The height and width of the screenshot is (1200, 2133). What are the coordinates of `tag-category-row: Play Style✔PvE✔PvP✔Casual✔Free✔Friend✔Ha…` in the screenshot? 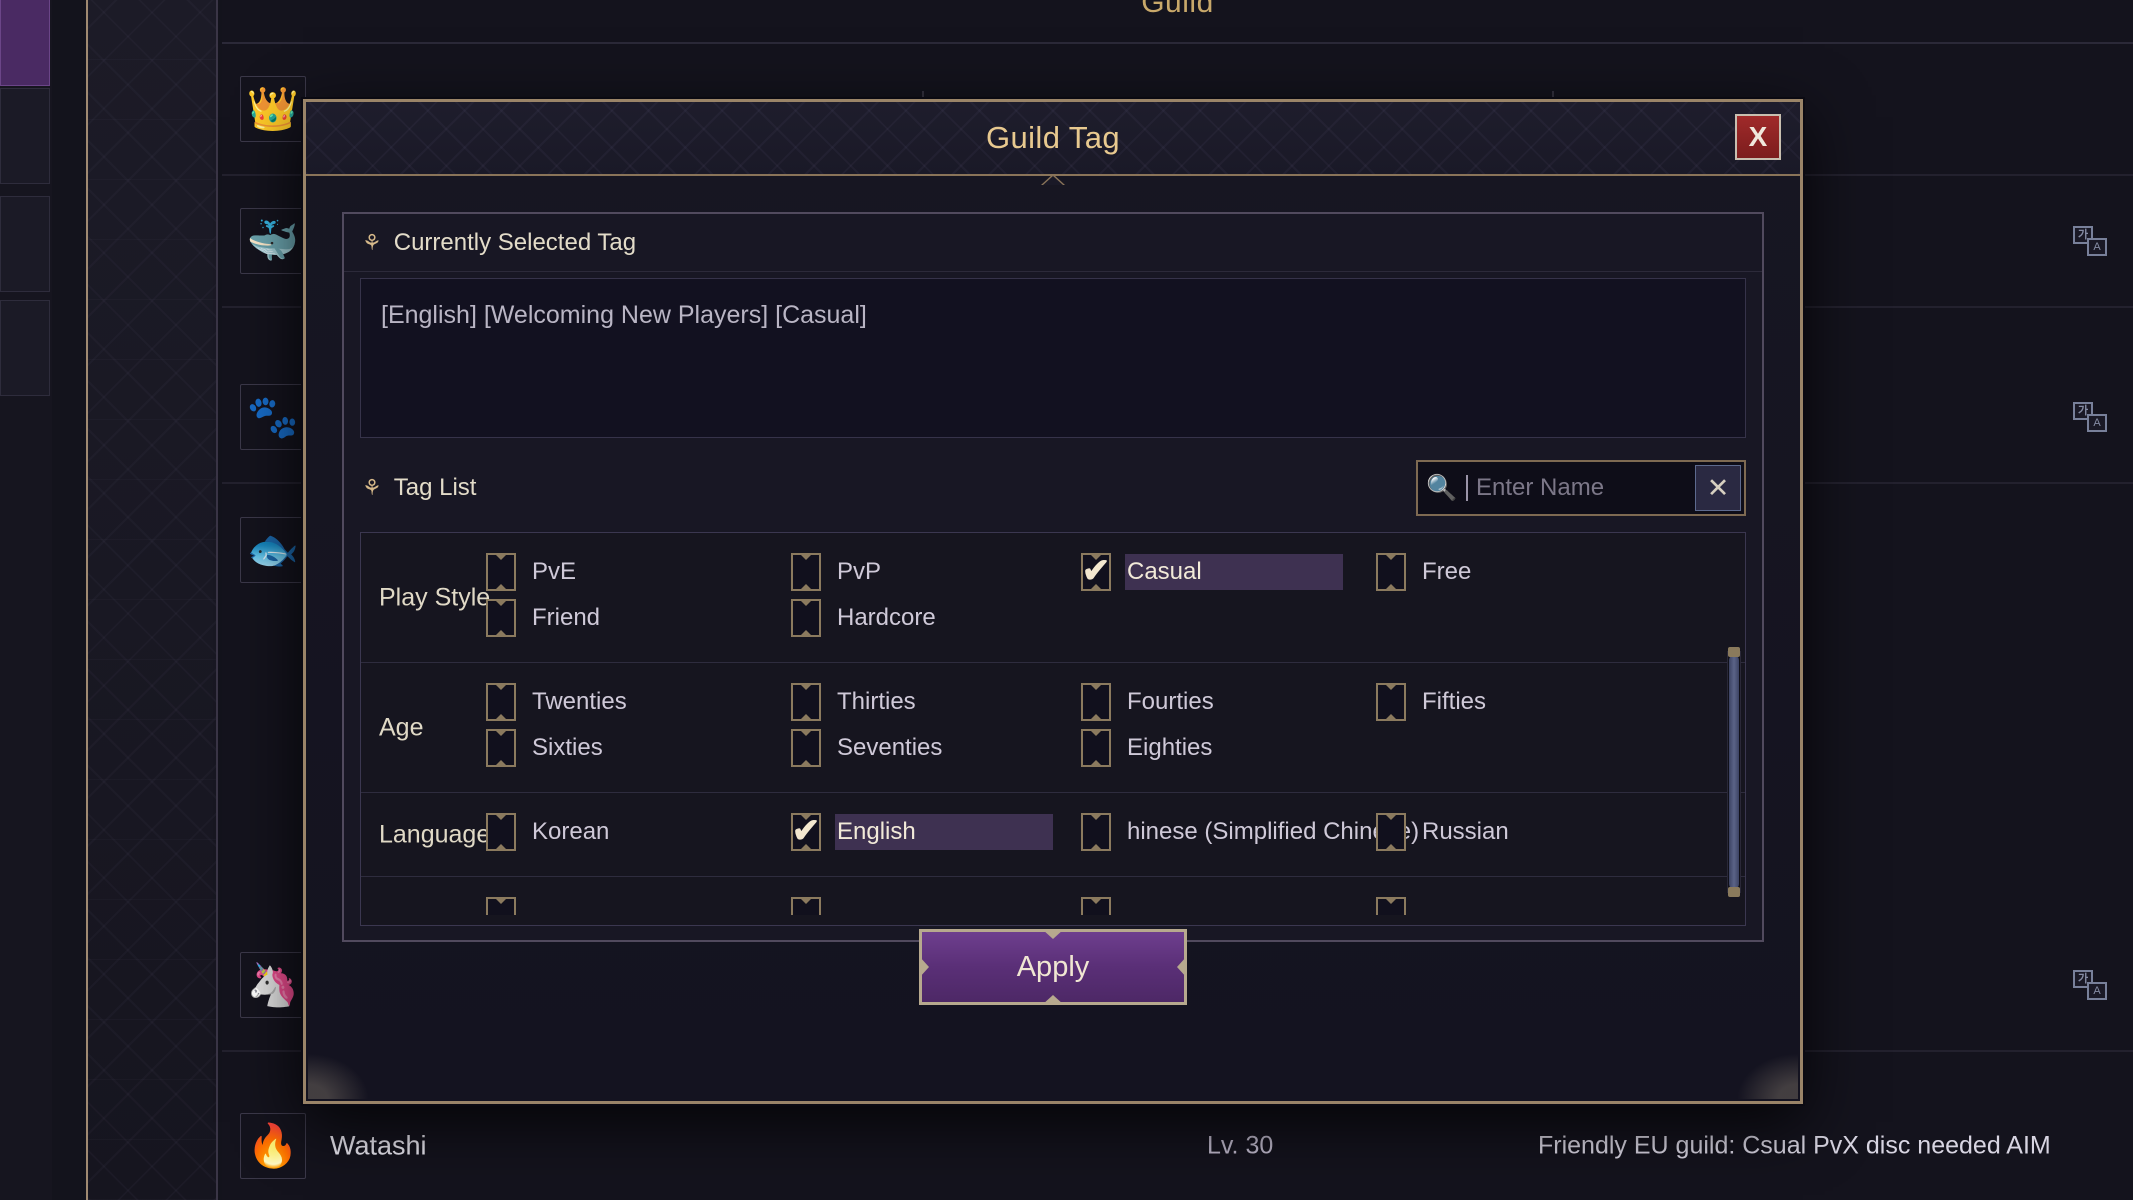 It's located at (1053, 598).